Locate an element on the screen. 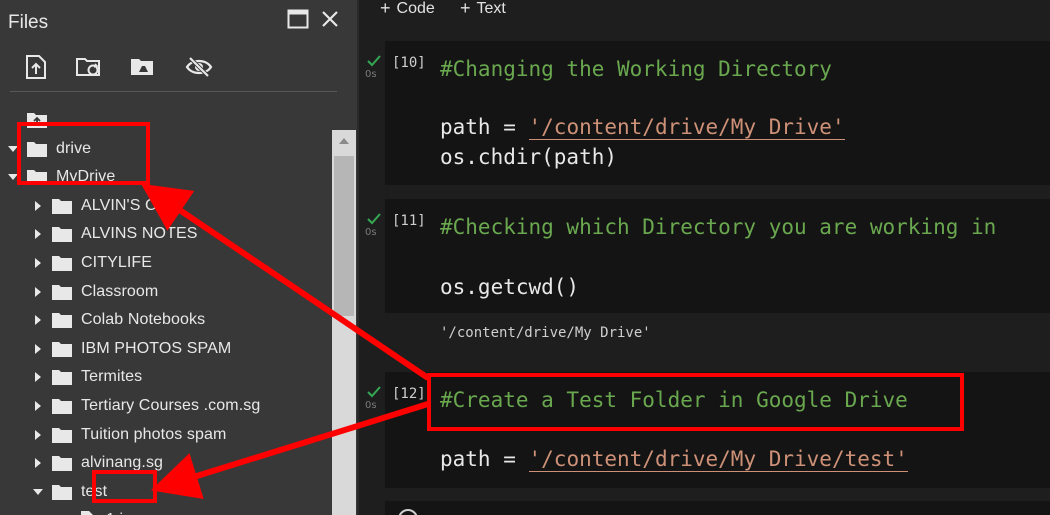 This screenshot has width=1050, height=515. file-tree-item: CITYLIFE is located at coordinates (91, 263).